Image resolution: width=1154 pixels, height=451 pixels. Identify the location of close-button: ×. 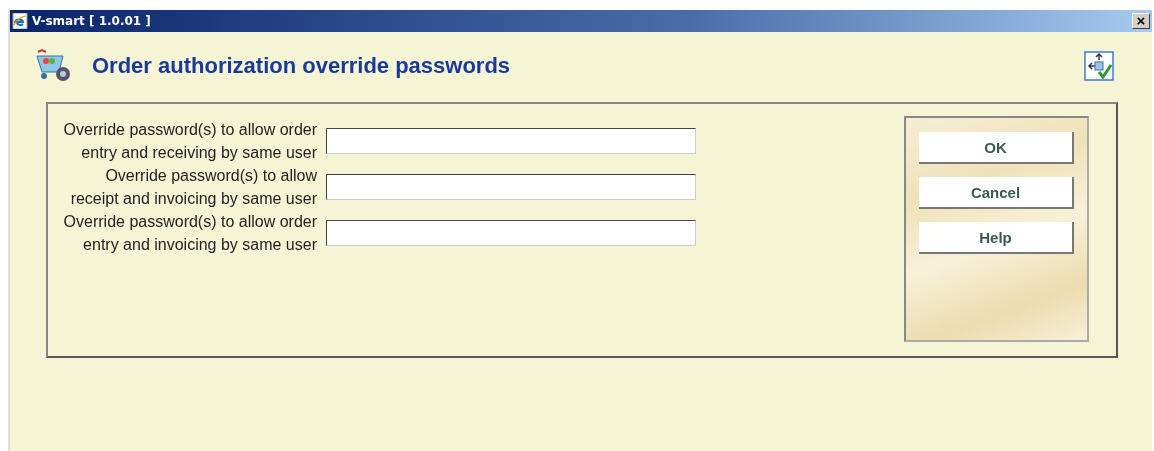
(1141, 21).